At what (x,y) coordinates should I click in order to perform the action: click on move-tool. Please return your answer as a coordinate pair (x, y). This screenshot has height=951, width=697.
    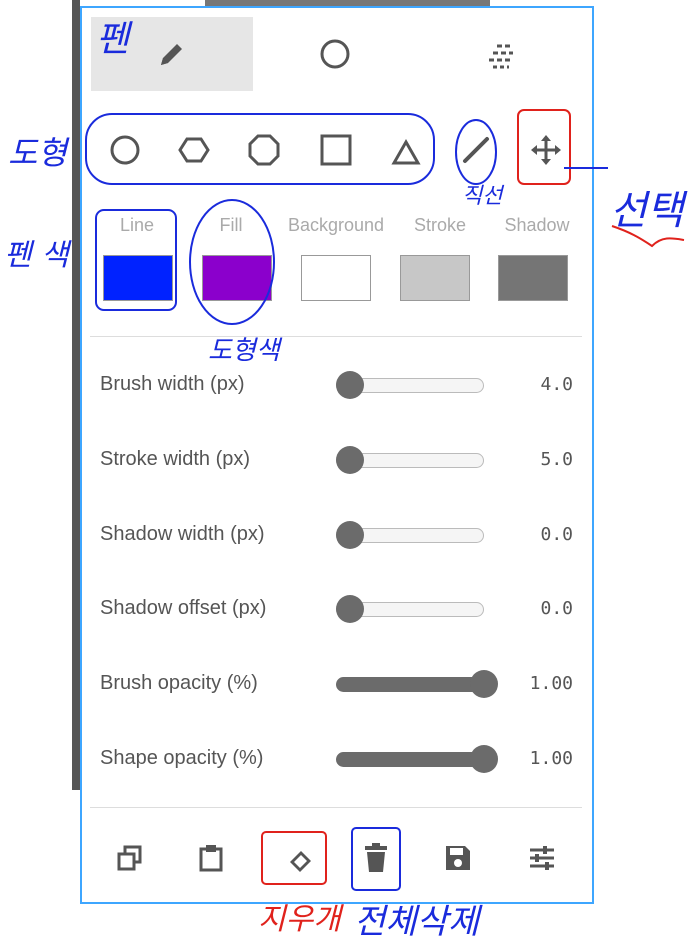
    Looking at the image, I should click on (546, 150).